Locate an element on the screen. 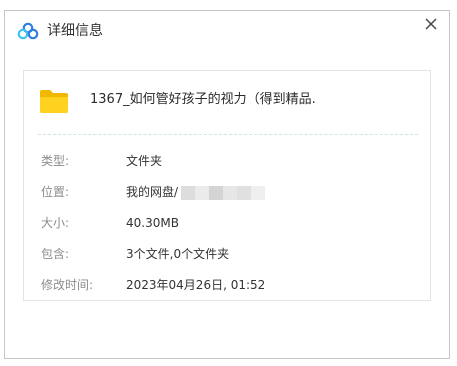  modified-label: 修改时间: is located at coordinates (67, 285).